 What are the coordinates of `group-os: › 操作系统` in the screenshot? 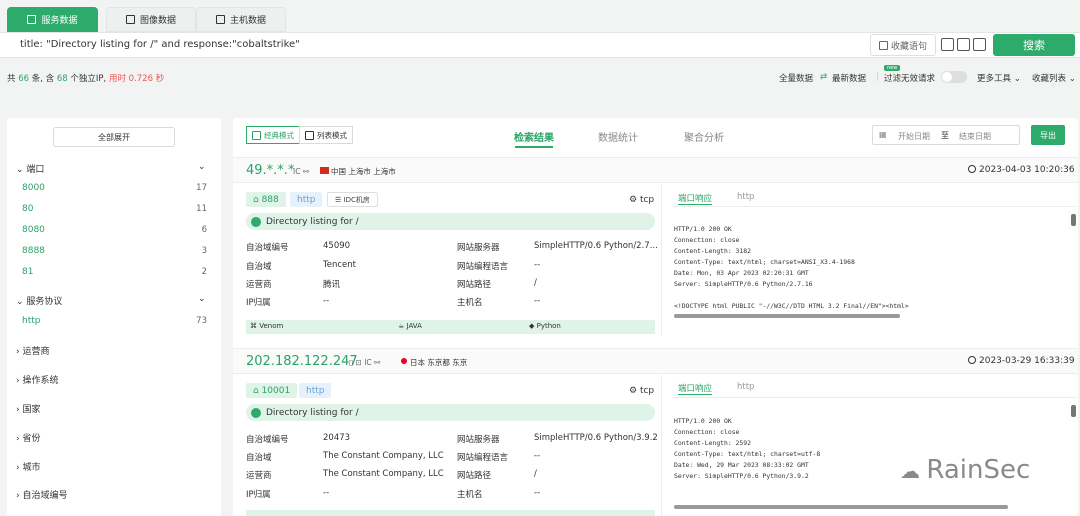 It's located at (37, 379).